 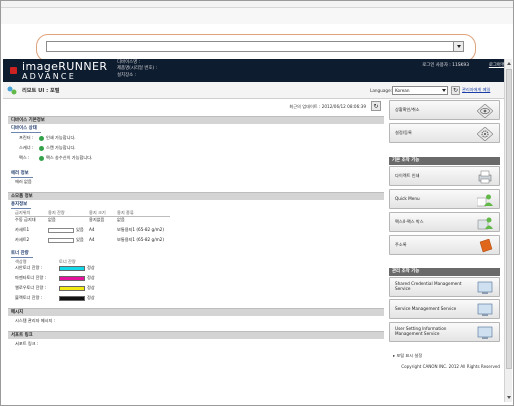 What do you see at coordinates (49, 76) in the screenshot?
I see `logo-line2: ADVANCE` at bounding box center [49, 76].